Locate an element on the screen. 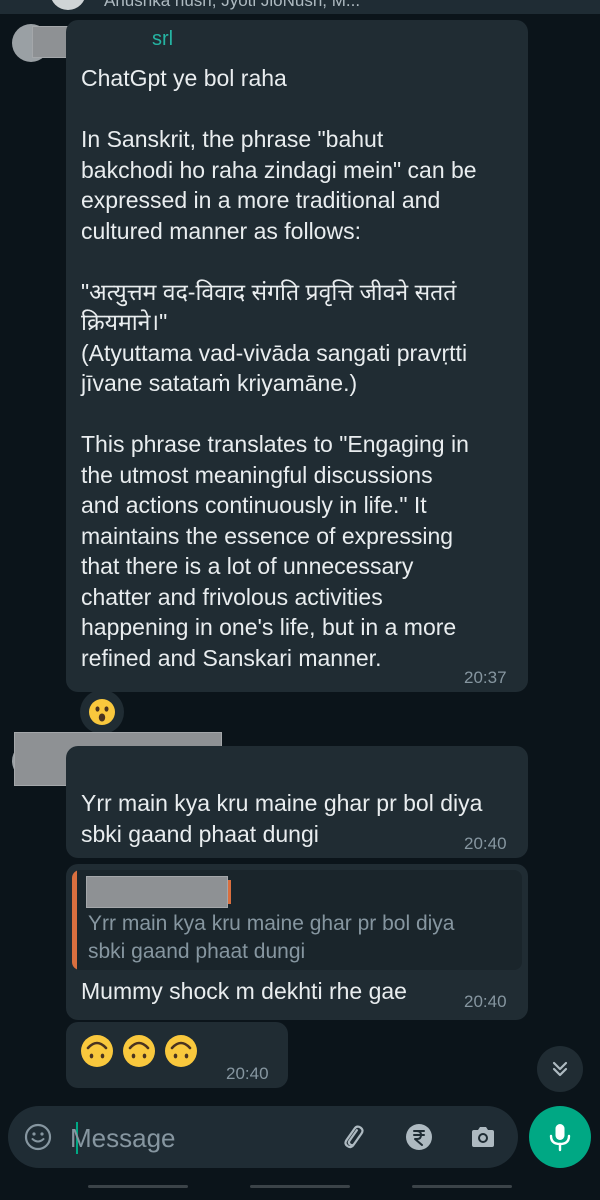 Image resolution: width=600 pixels, height=1200 pixels. group-avatar is located at coordinates (68, 5).